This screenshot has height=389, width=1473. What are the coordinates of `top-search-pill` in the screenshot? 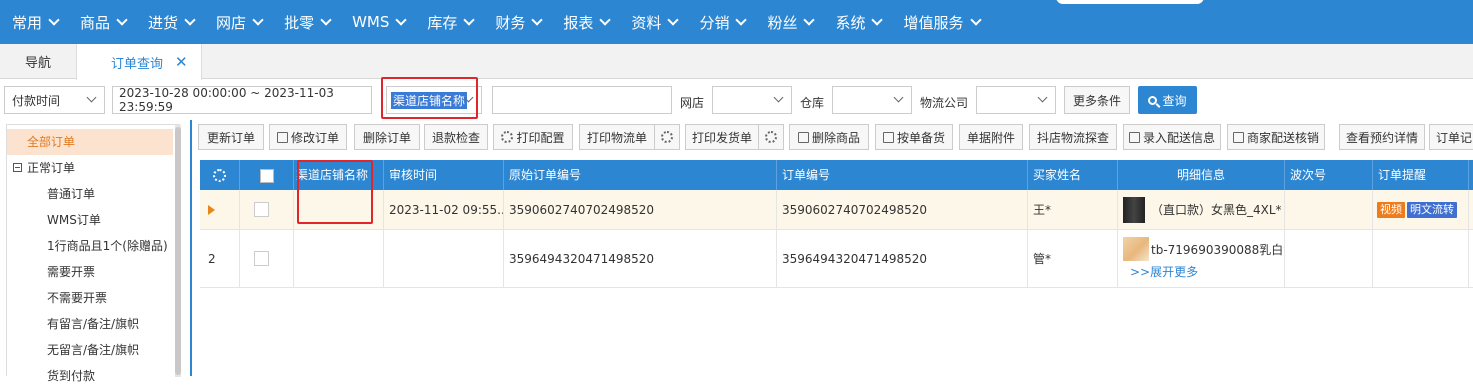 It's located at (1130, 2).